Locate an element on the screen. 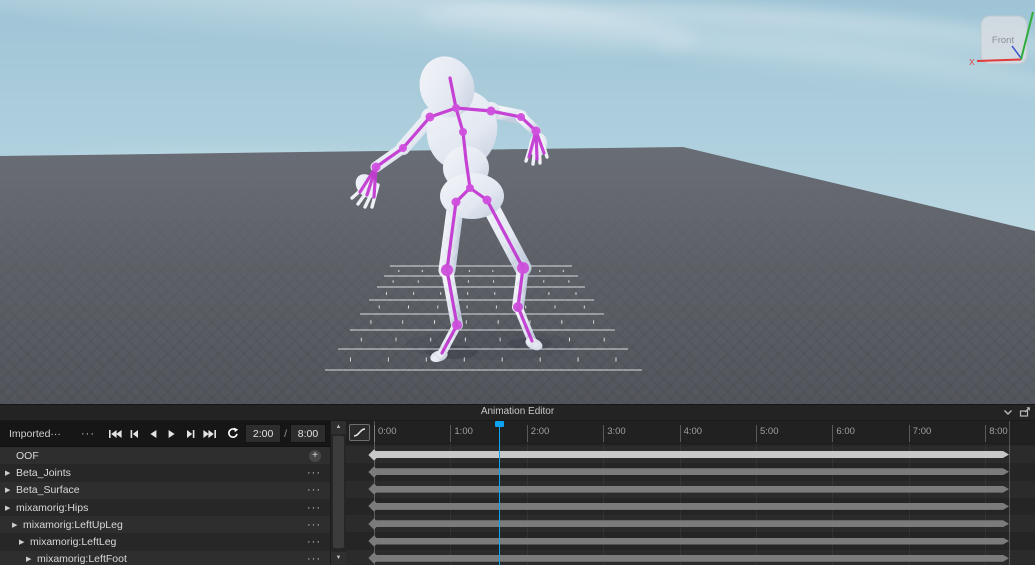 The width and height of the screenshot is (1035, 565). add-track-button: + is located at coordinates (315, 455).